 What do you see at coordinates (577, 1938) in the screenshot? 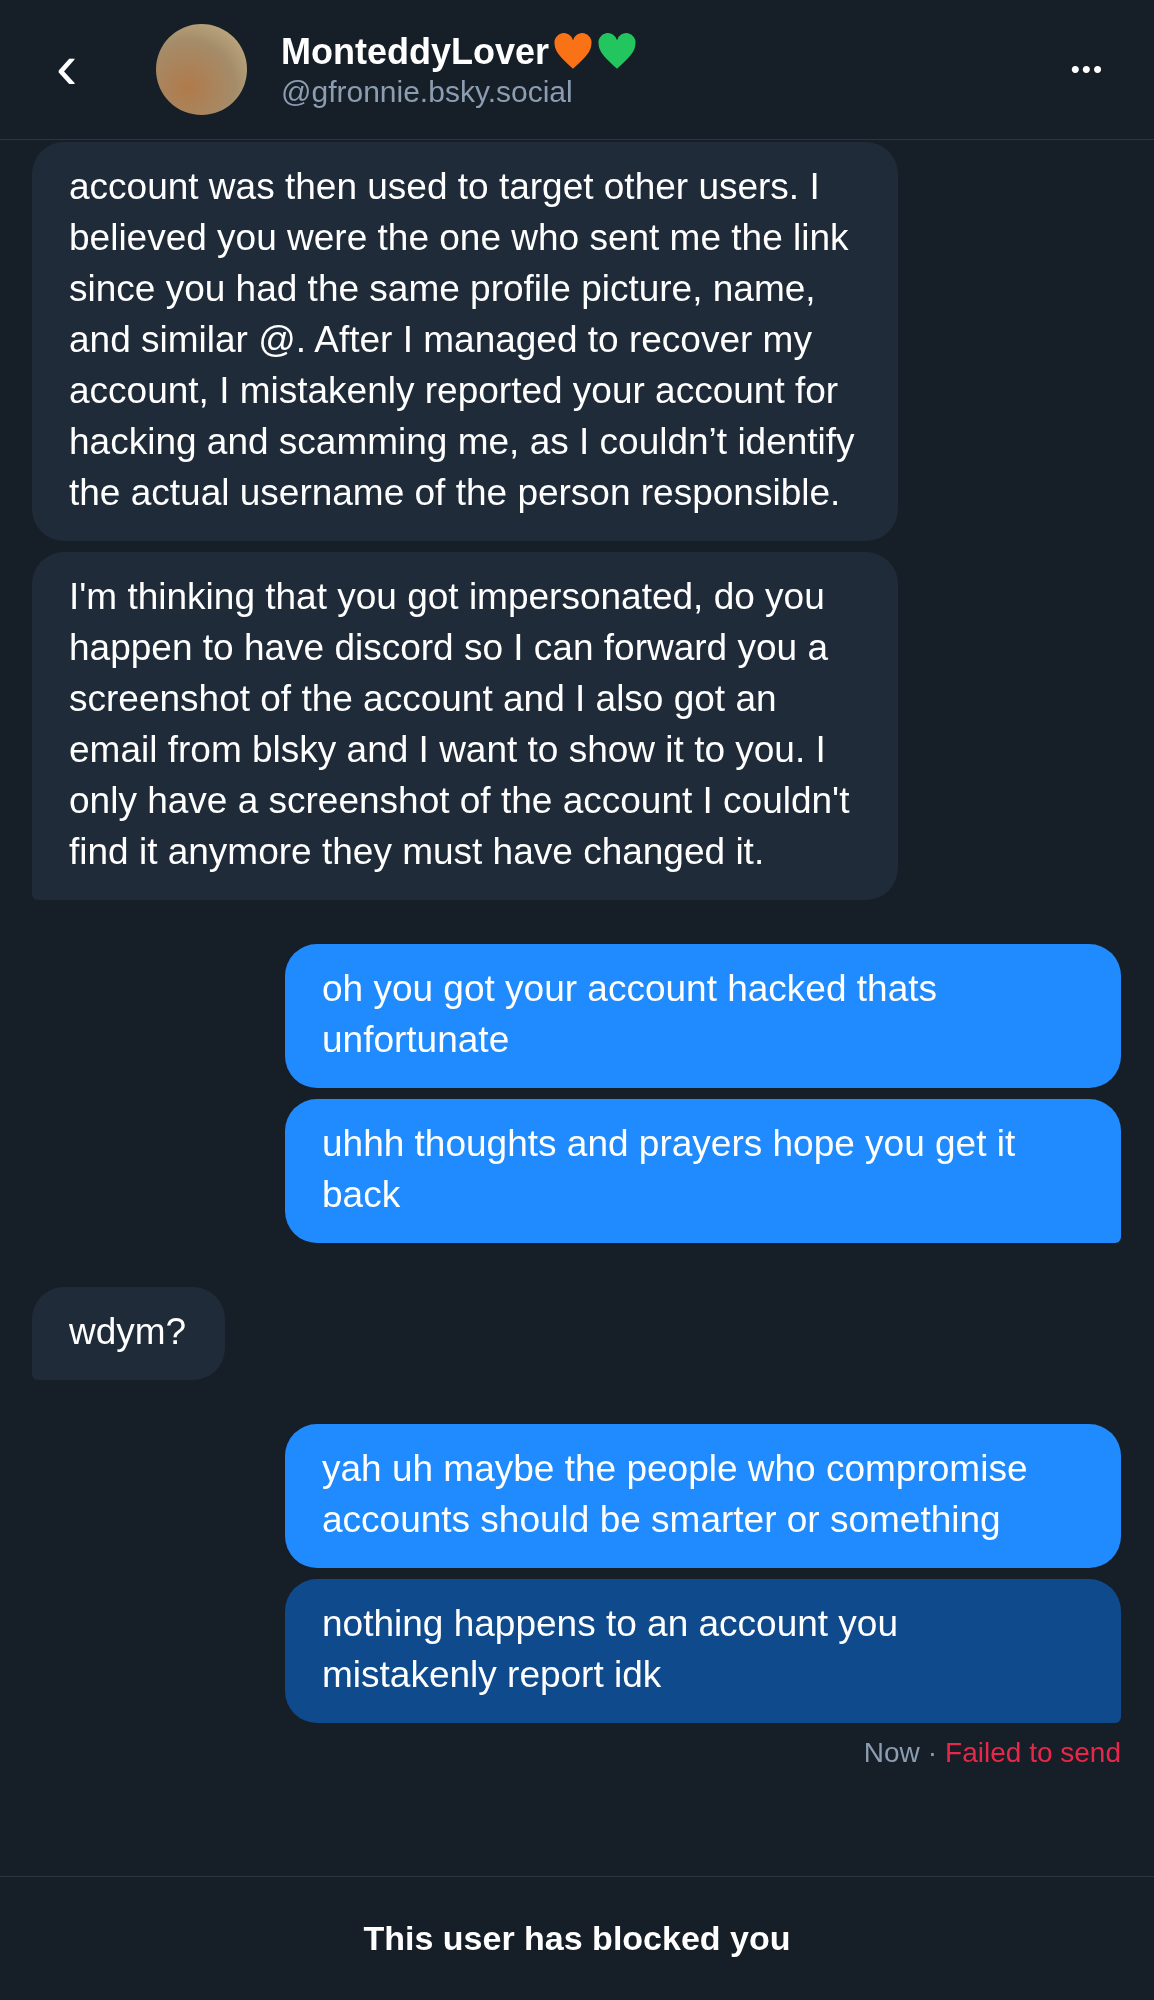
I see `blocked-notice: This user has blocked you` at bounding box center [577, 1938].